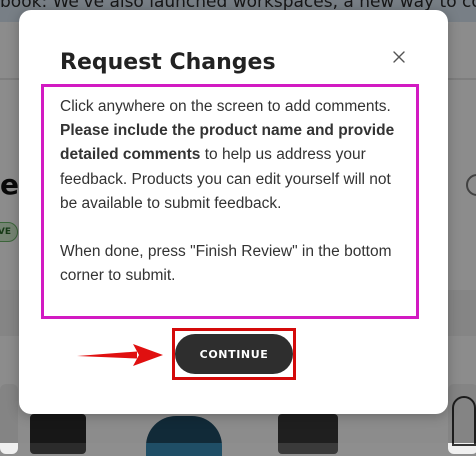  Describe the element at coordinates (120, 355) in the screenshot. I see `arrow-right-icon` at that location.